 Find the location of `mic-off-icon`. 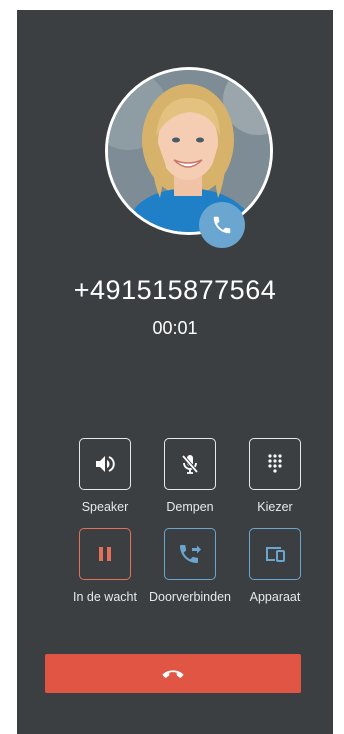

mic-off-icon is located at coordinates (190, 464).